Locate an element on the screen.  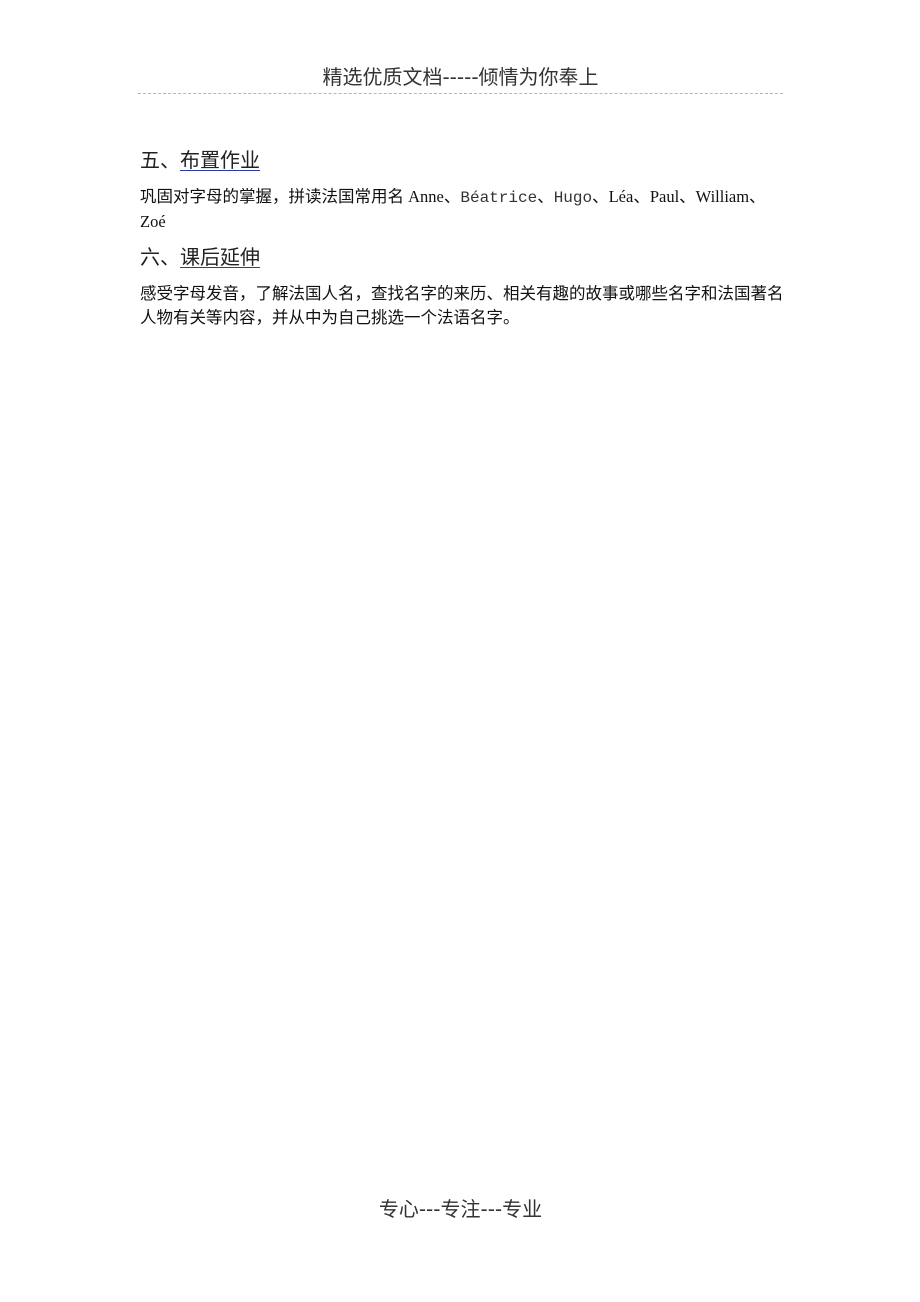
section-title: 课后延伸 is located at coordinates (220, 257).